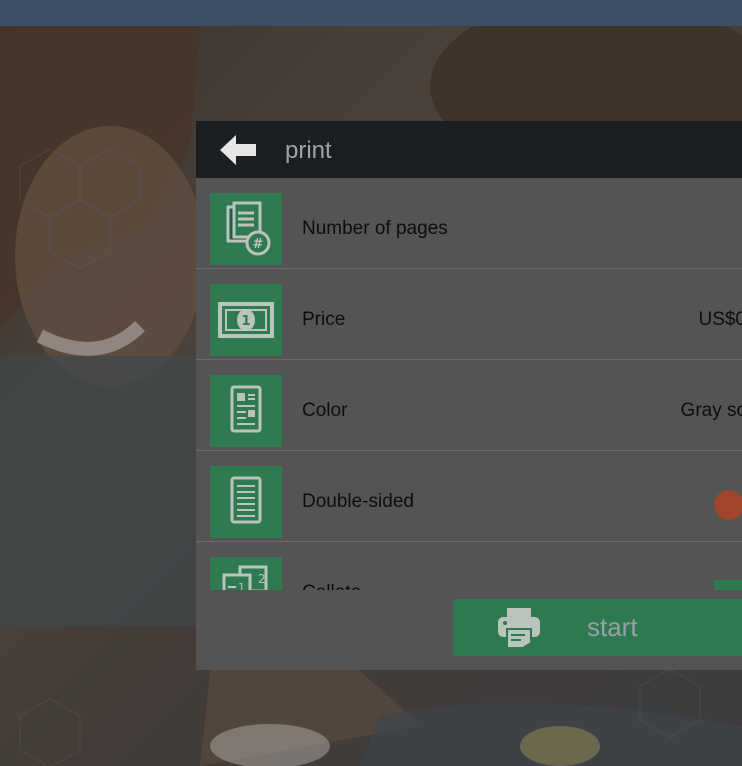  Describe the element at coordinates (469, 223) in the screenshot. I see `setting-row-number-of-pages: # Number of pages` at that location.